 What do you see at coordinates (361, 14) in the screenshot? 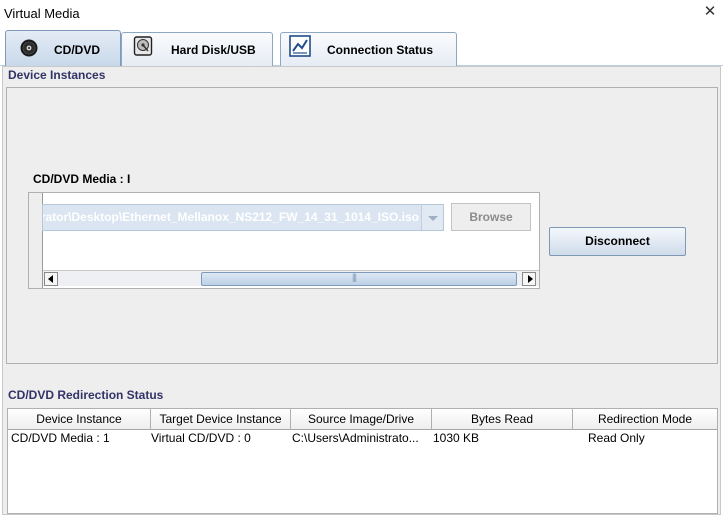
I see `title-bar: Virtual Media ✕` at bounding box center [361, 14].